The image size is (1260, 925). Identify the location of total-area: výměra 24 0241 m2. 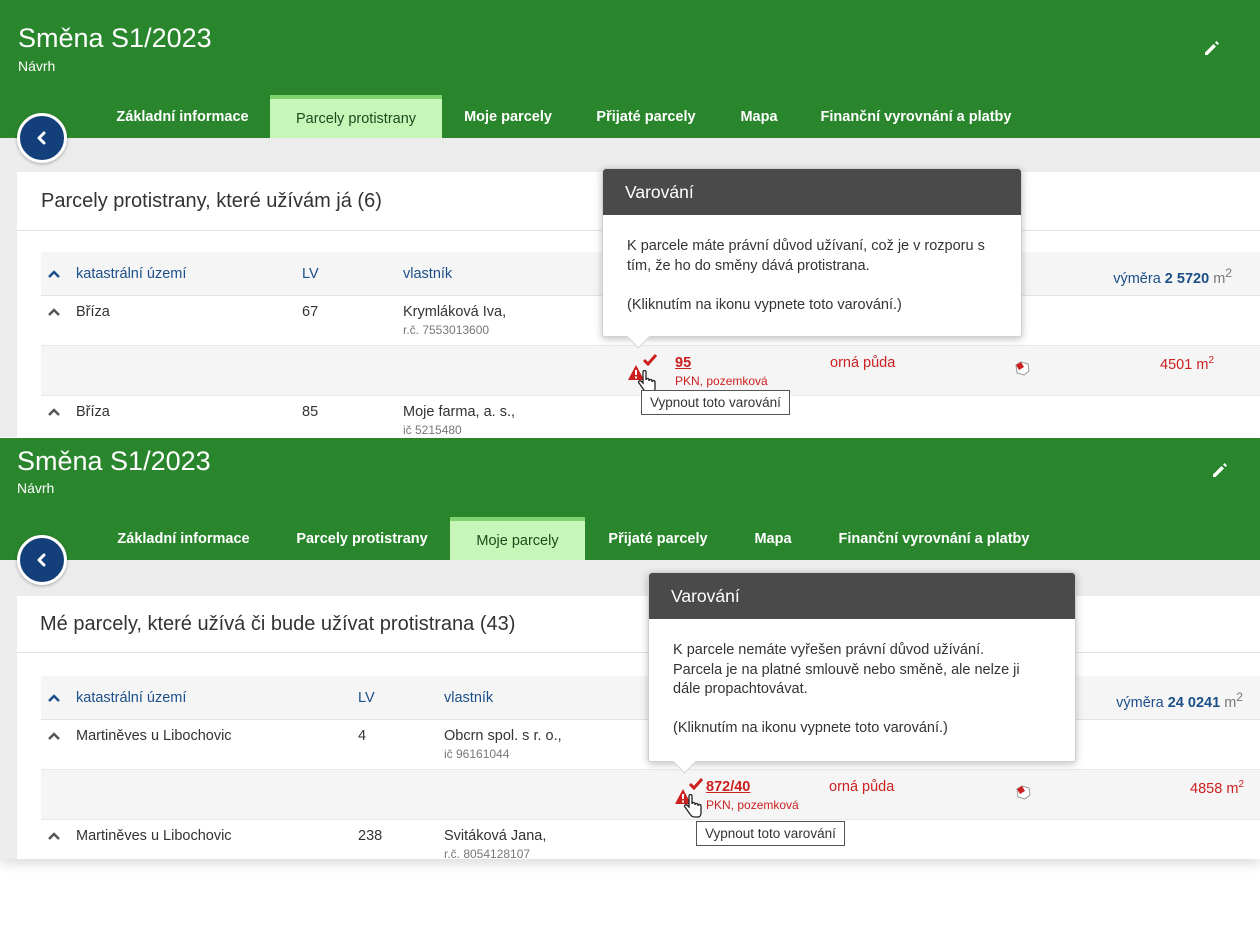
(1179, 700).